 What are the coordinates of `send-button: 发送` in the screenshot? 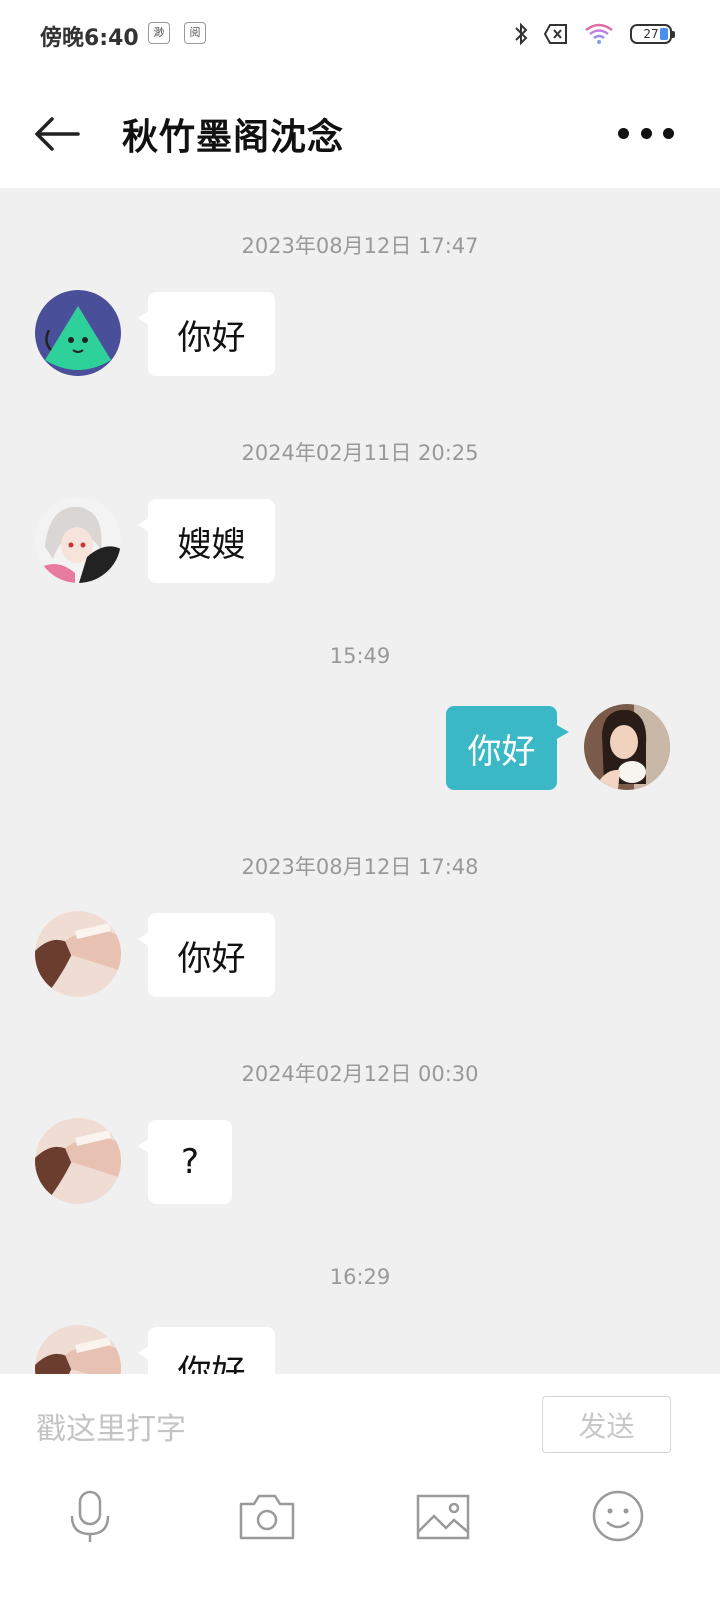 It's located at (606, 1424).